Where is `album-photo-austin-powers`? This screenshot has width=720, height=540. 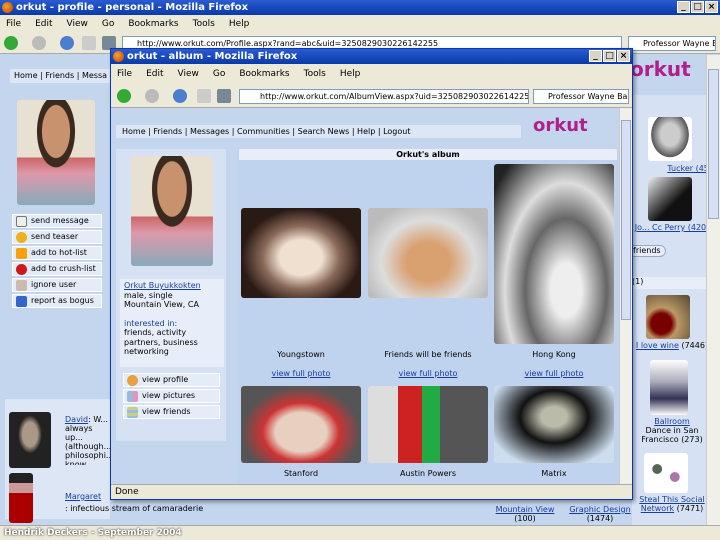 album-photo-austin-powers is located at coordinates (428, 424).